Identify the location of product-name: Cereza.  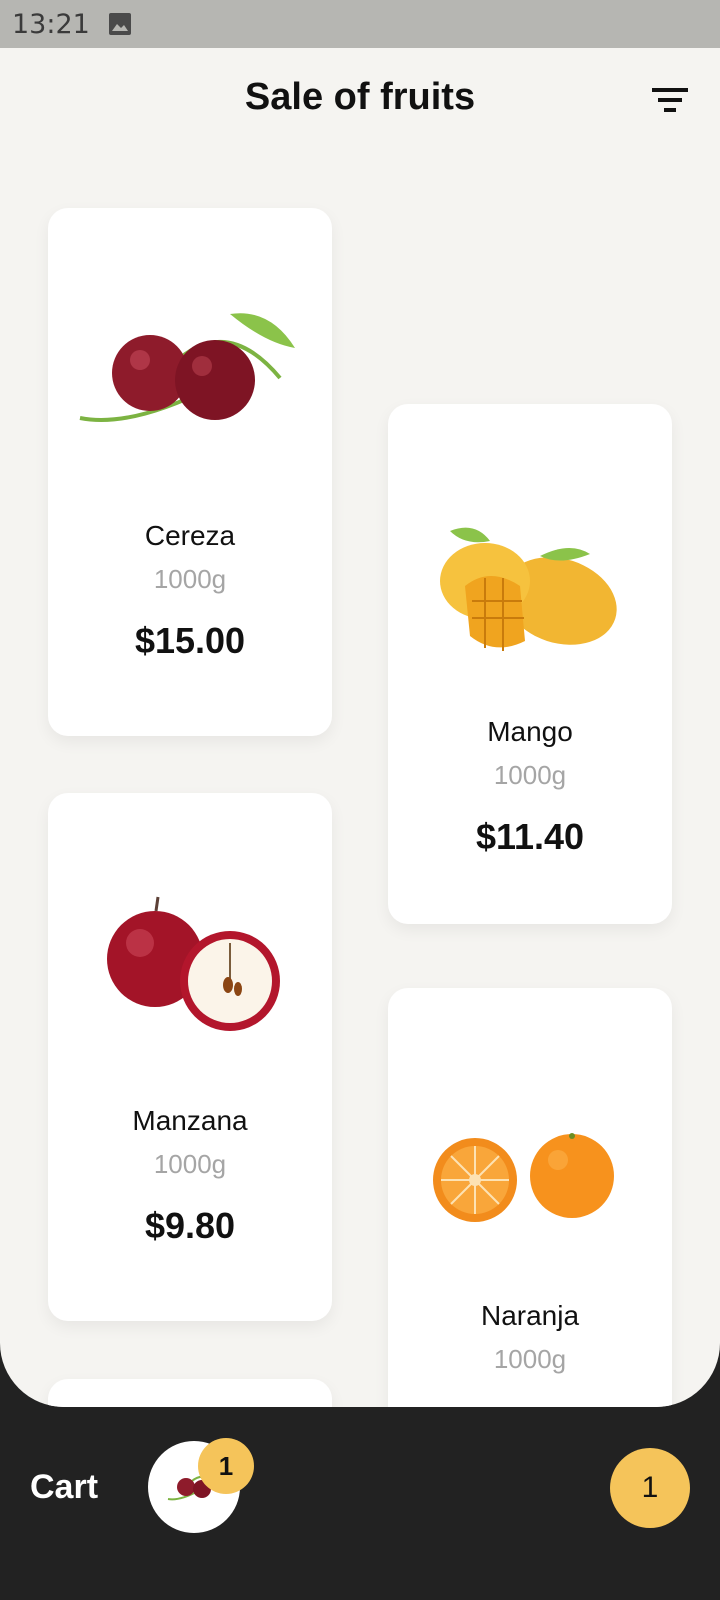
(190, 535).